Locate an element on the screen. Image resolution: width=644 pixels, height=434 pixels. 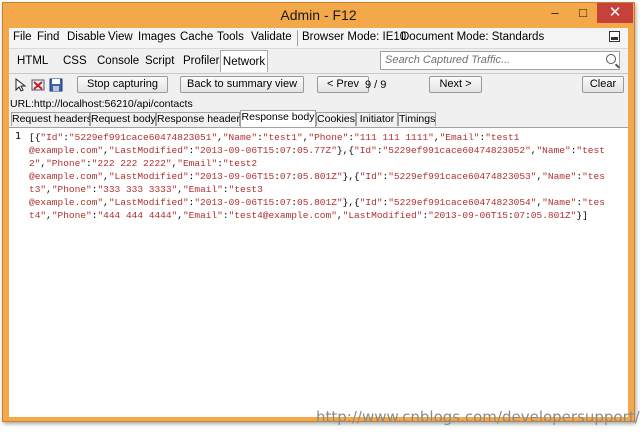
subtab-timings: Timings is located at coordinates (417, 119).